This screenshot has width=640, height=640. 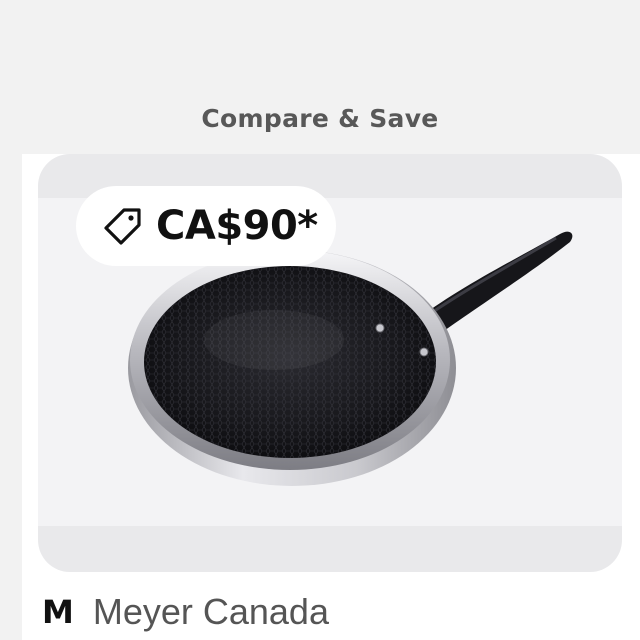 I want to click on brand-logo: M, so click(x=58, y=612).